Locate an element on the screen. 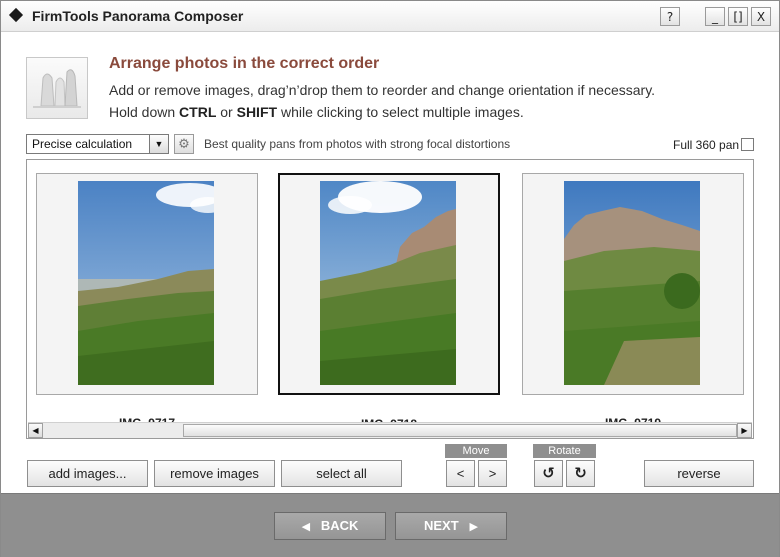 The width and height of the screenshot is (780, 557). full-360-label: Full 360 pan is located at coordinates (706, 145).